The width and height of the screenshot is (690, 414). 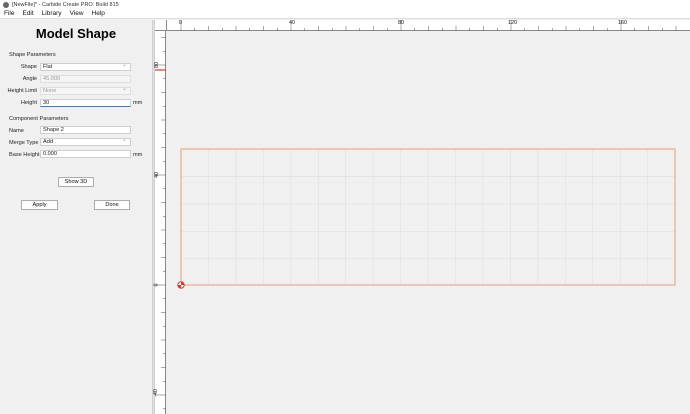 What do you see at coordinates (9, 13) in the screenshot?
I see `menu-file: File` at bounding box center [9, 13].